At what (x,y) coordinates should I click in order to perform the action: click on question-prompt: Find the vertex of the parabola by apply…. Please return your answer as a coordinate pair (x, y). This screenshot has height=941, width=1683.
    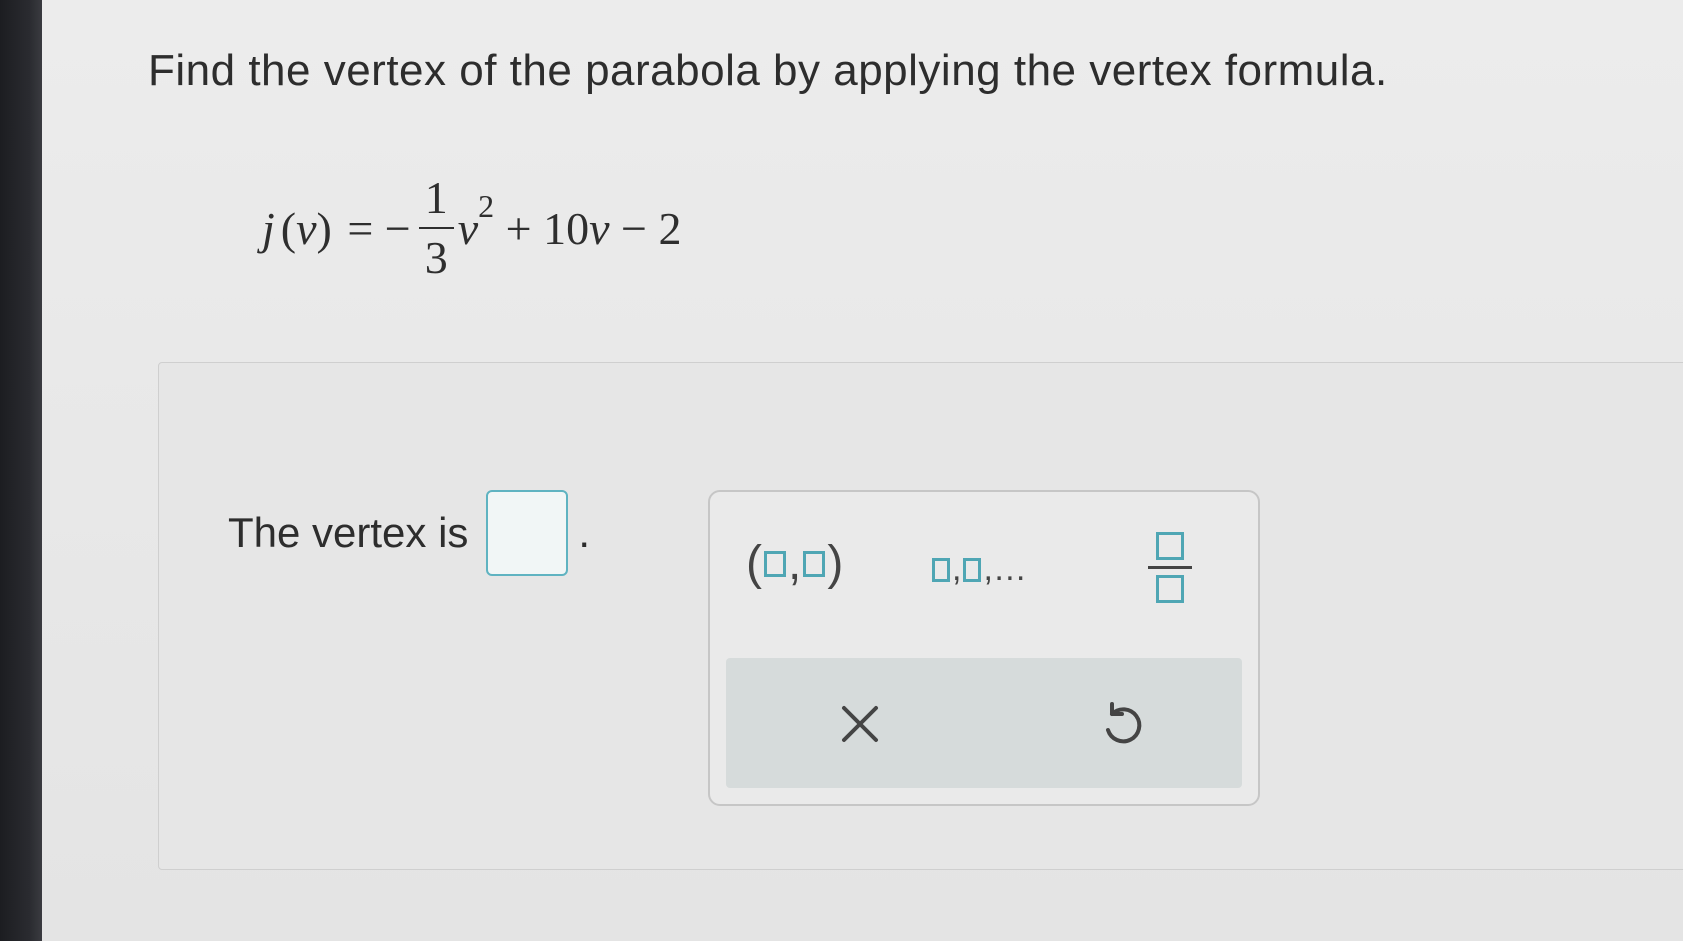
    Looking at the image, I should click on (768, 70).